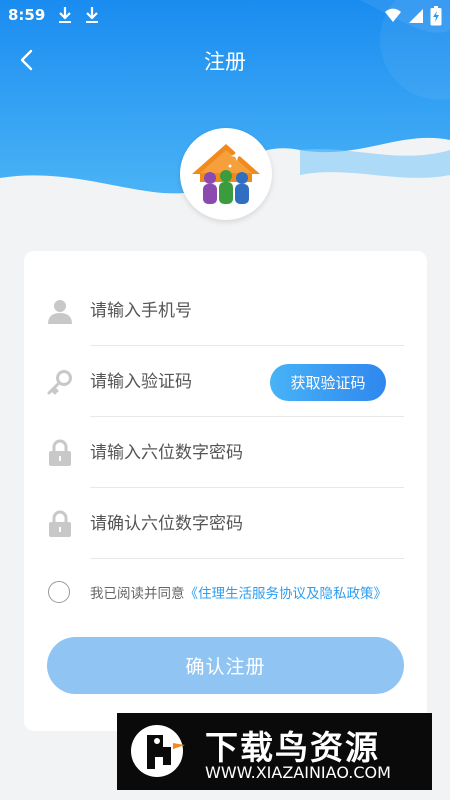 This screenshot has height=800, width=450. I want to click on confirm-password-row, so click(225, 523).